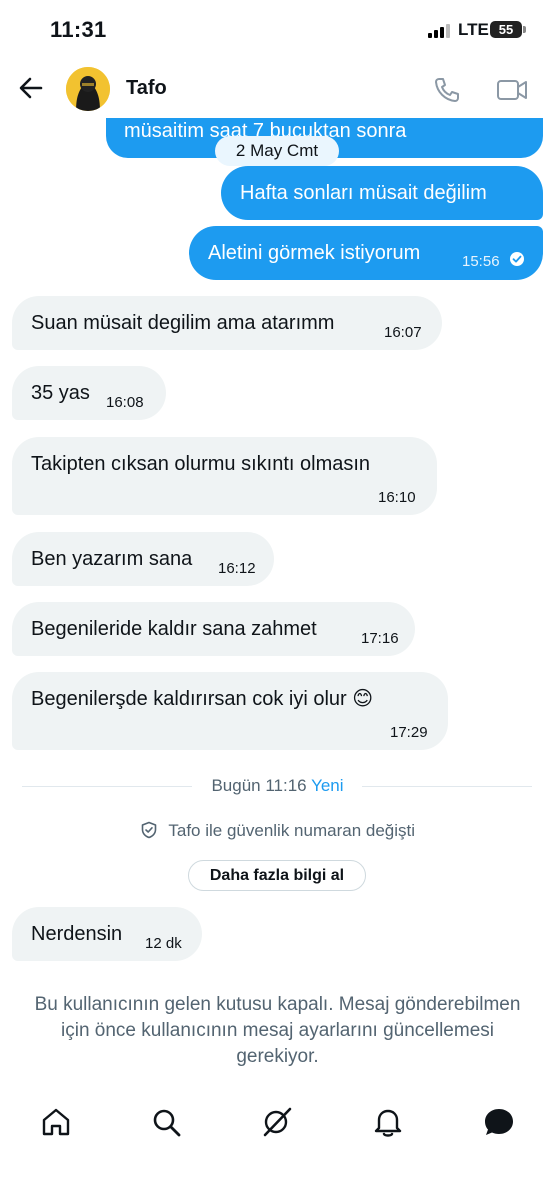 The image size is (555, 1200). Describe the element at coordinates (473, 29) in the screenshot. I see `network-label: LTE` at that location.